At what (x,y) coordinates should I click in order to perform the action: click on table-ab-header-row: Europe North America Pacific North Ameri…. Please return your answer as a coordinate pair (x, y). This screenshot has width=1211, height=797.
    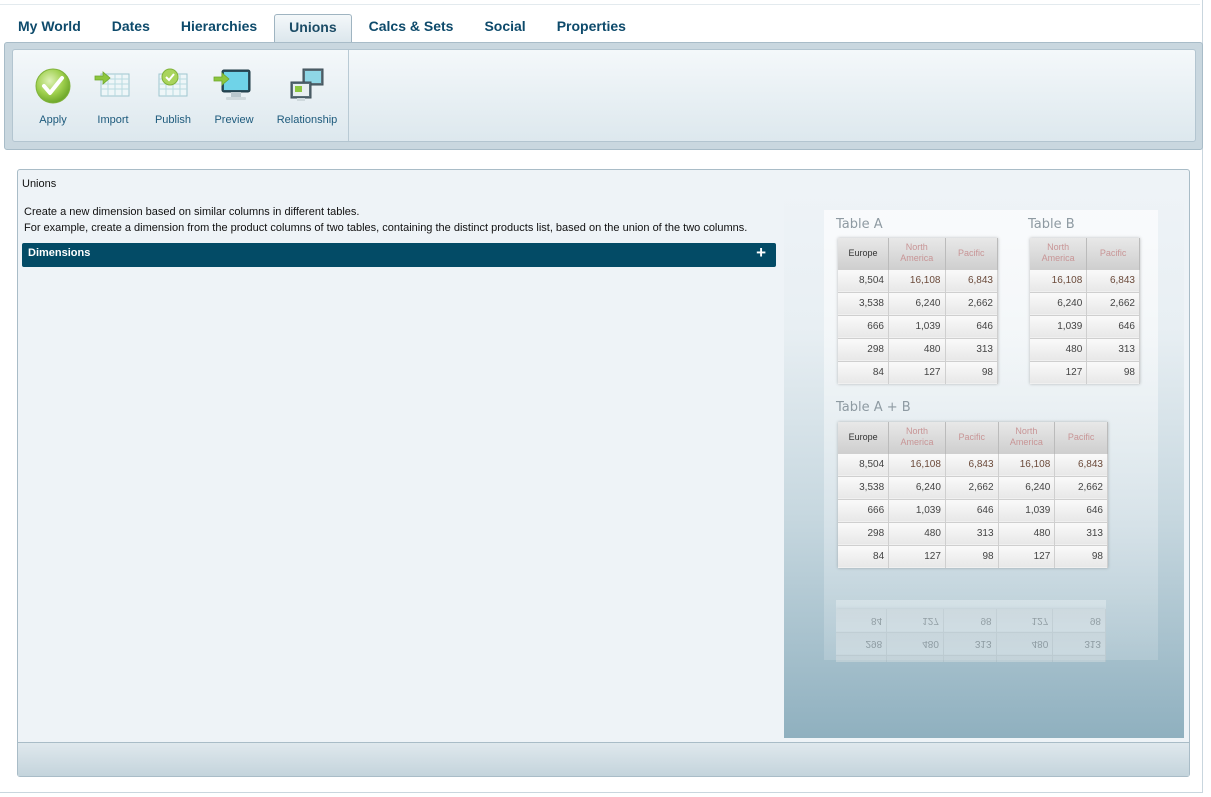
    Looking at the image, I should click on (973, 437).